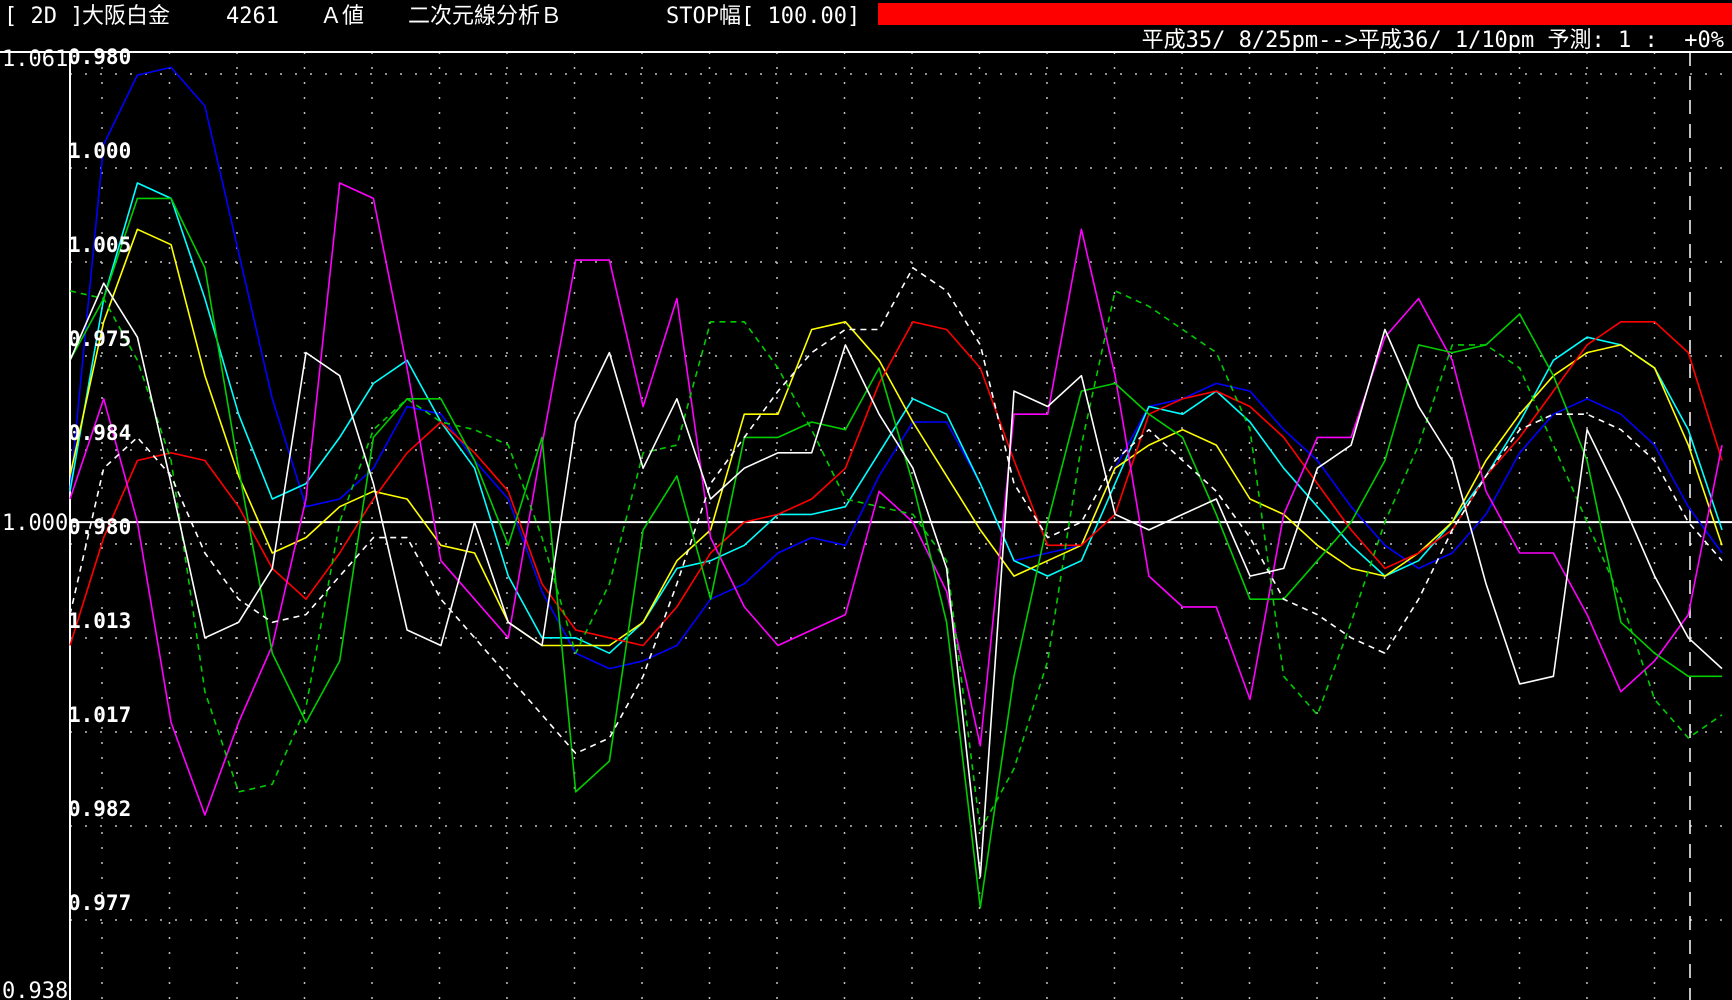 The height and width of the screenshot is (1000, 1732). Describe the element at coordinates (35, 523) in the screenshot. I see `left-scale-label: 1.000` at that location.